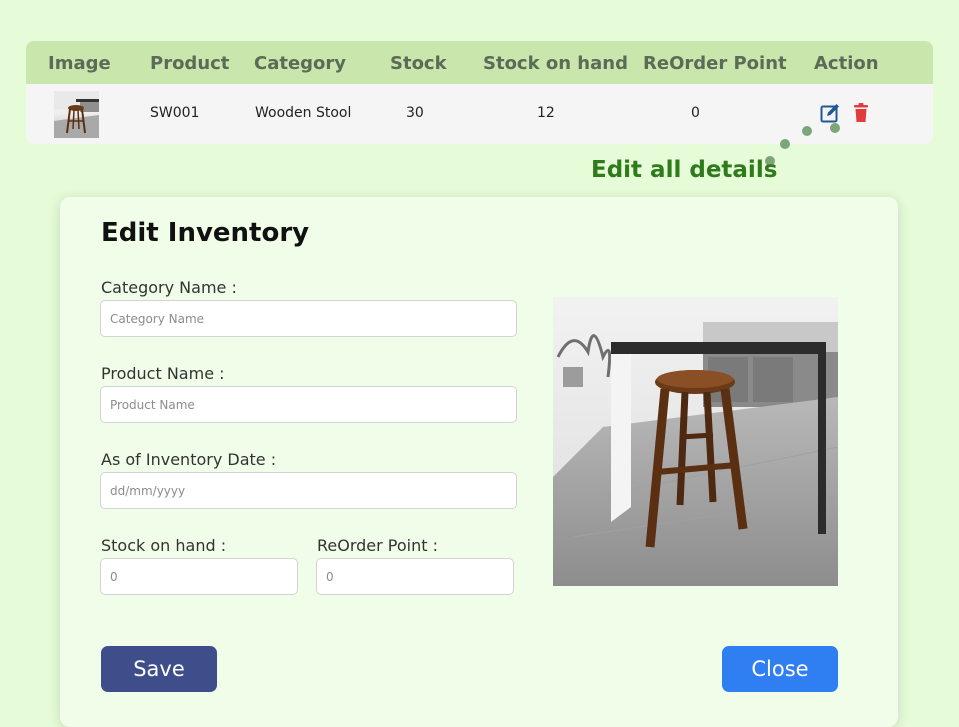 The image size is (959, 727). What do you see at coordinates (695, 441) in the screenshot?
I see `product-image` at bounding box center [695, 441].